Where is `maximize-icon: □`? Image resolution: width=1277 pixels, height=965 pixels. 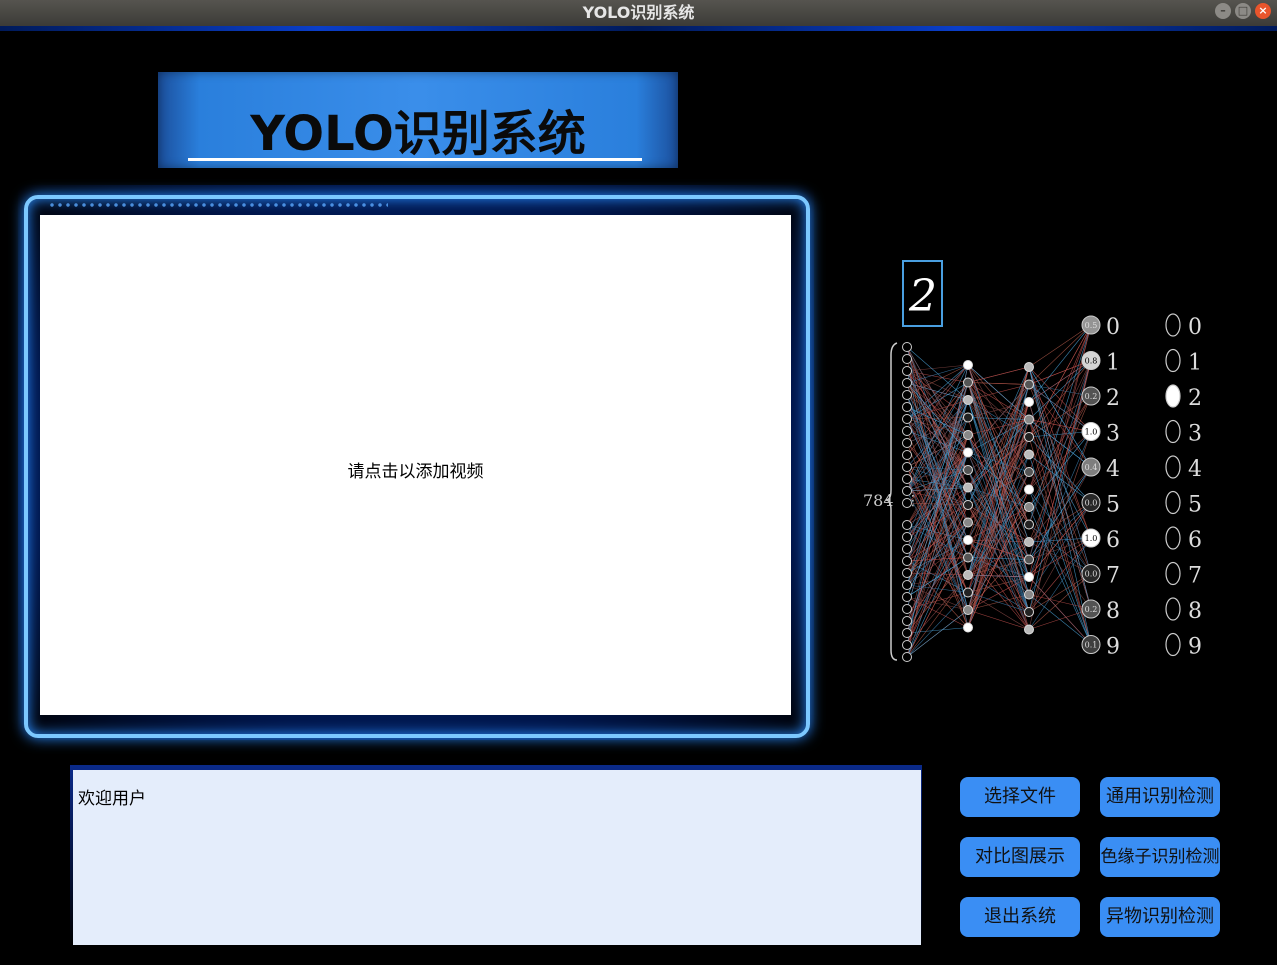
maximize-icon: □ is located at coordinates (1243, 11).